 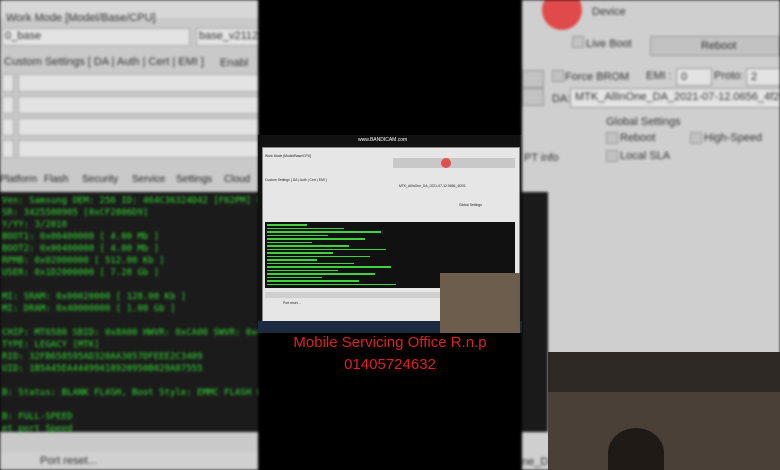 I want to click on mini-record-icon, so click(x=446, y=163).